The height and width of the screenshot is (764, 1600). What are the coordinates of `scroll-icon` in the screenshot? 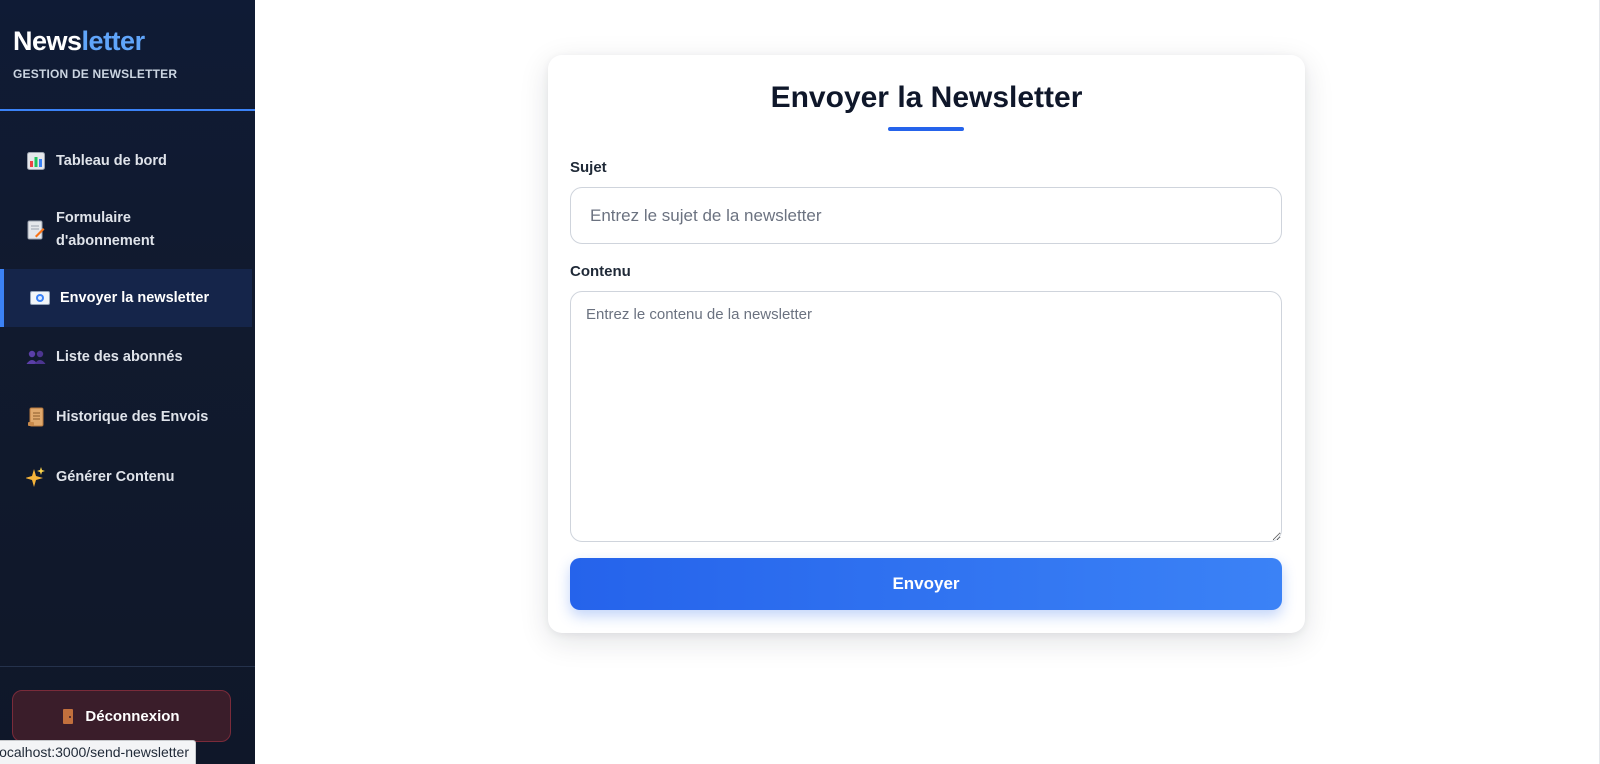 It's located at (36, 417).